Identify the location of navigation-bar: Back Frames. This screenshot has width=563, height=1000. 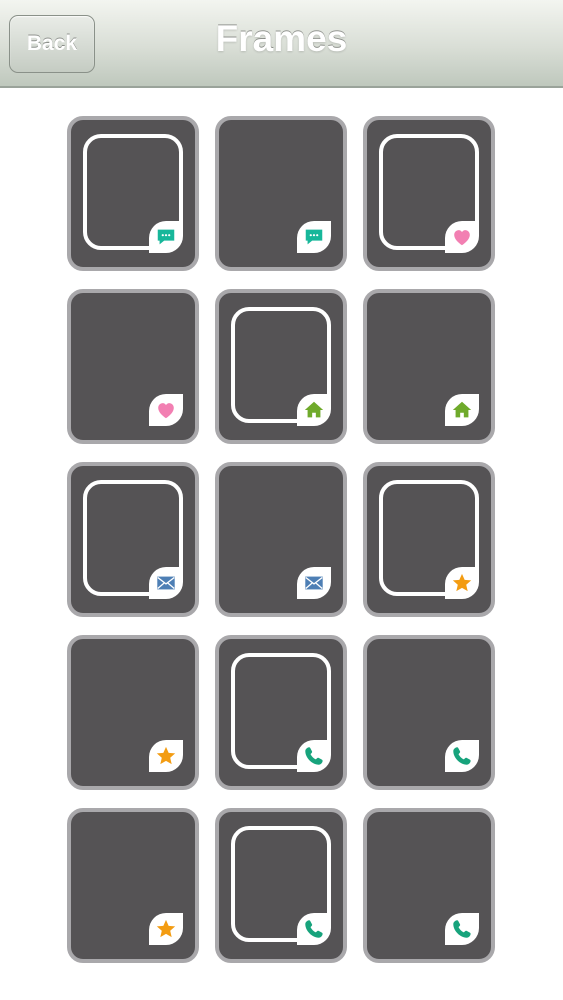
(281, 44).